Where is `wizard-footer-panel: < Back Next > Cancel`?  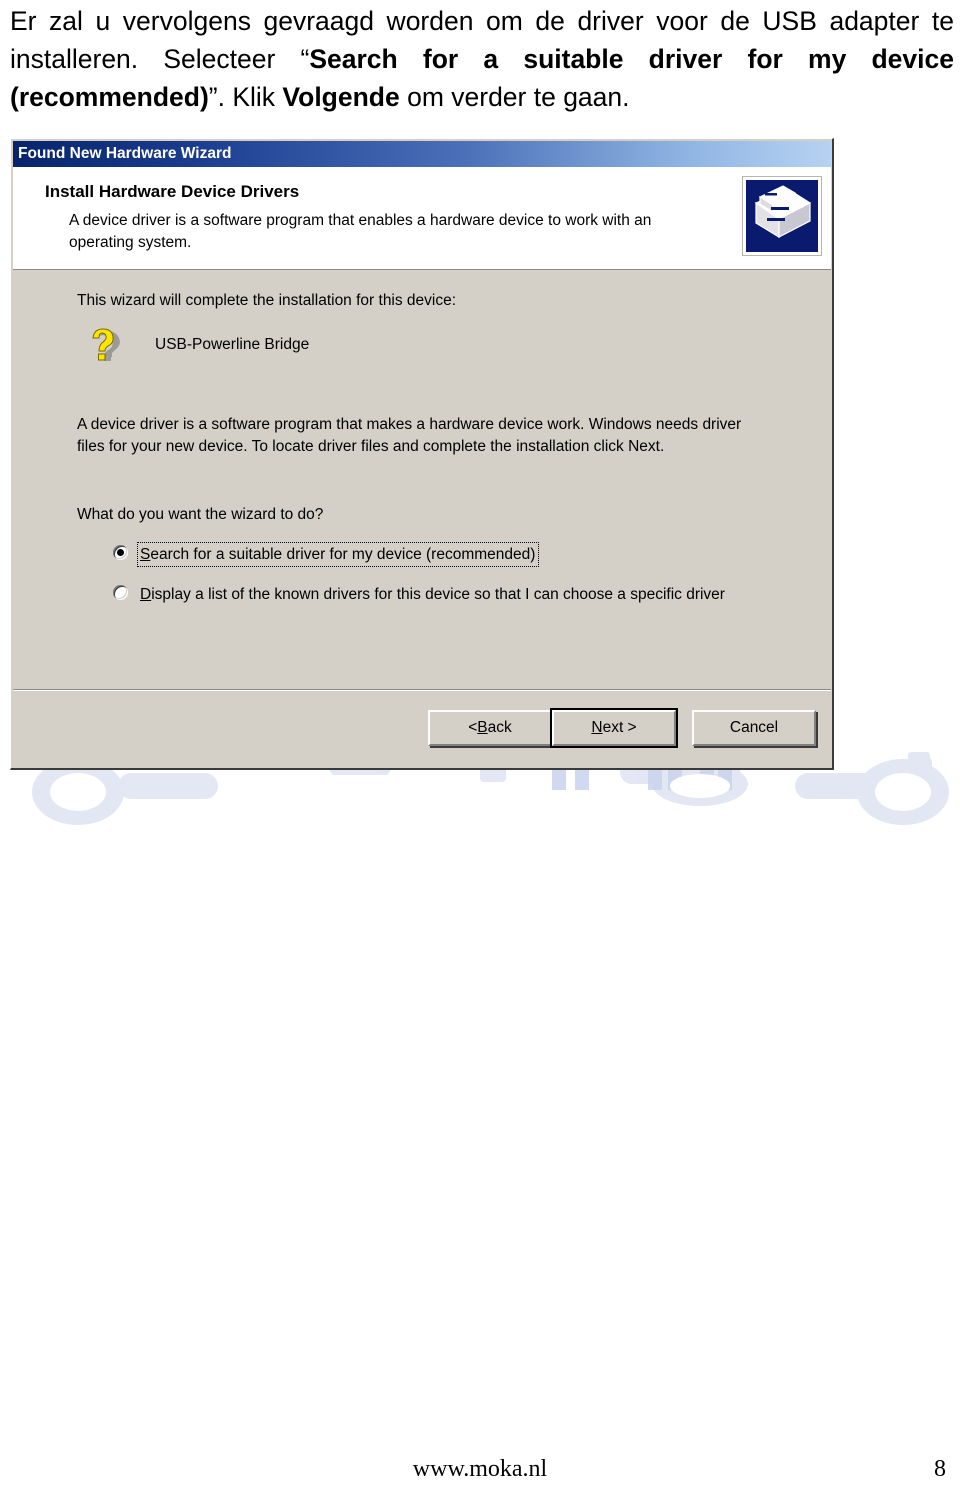
wizard-footer-panel: < Back Next > Cancel is located at coordinates (422, 728).